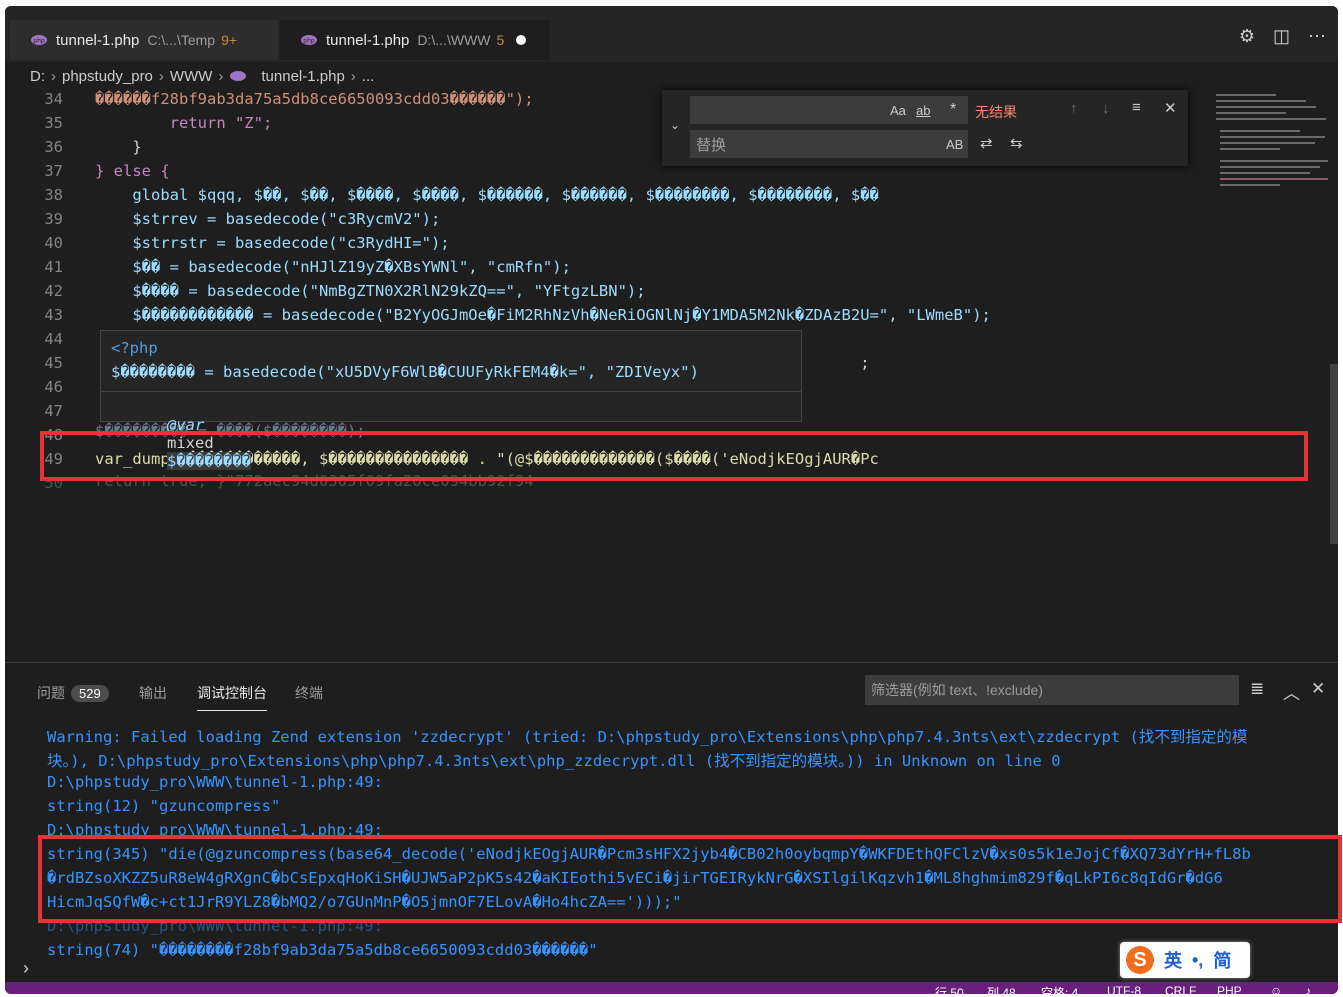 This screenshot has height=997, width=1343. Describe the element at coordinates (215, 782) in the screenshot. I see `console-line: D:\phpstudy_pro\WWW\tunnel-1.php:49:` at that location.